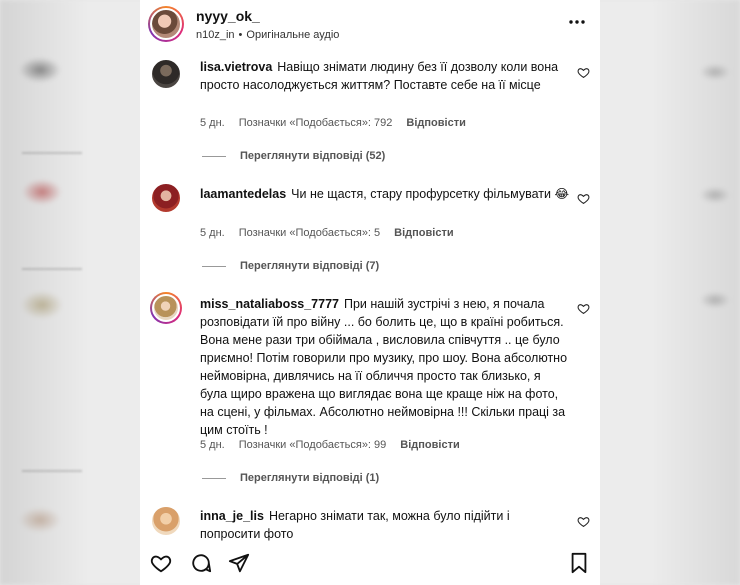 This screenshot has width=740, height=585. Describe the element at coordinates (316, 123) in the screenshot. I see `comment-likes: Позначки «Подобається»: 792` at that location.